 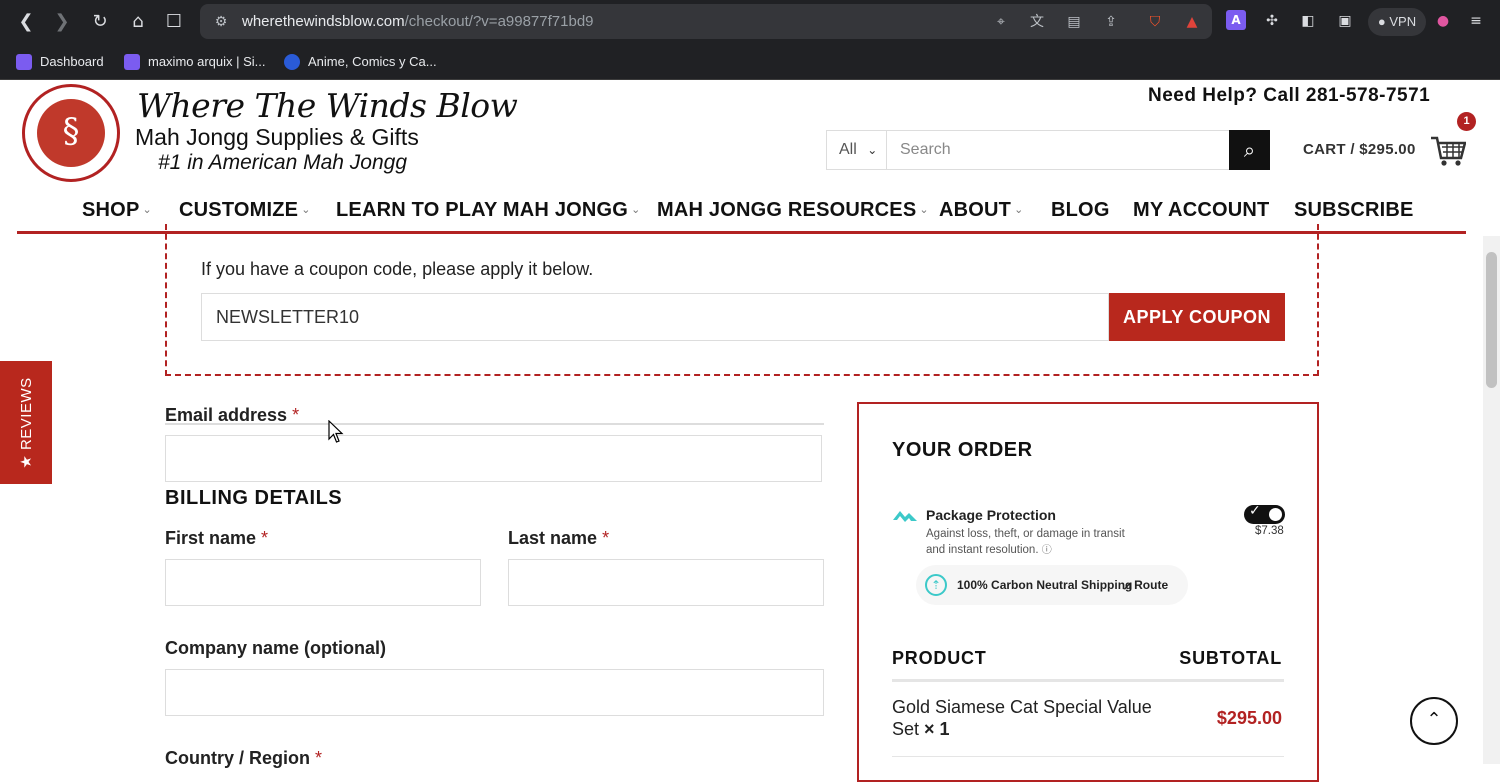 What do you see at coordinates (1045, 585) in the screenshot?
I see `carbon-neutral-text: 100% Carbon Neutral Shipping` at bounding box center [1045, 585].